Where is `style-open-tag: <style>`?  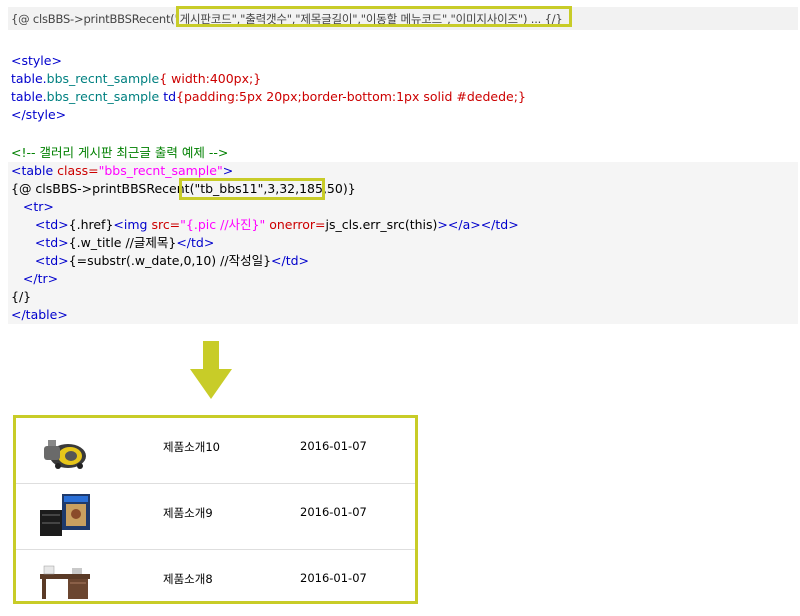 style-open-tag: <style> is located at coordinates (36, 60).